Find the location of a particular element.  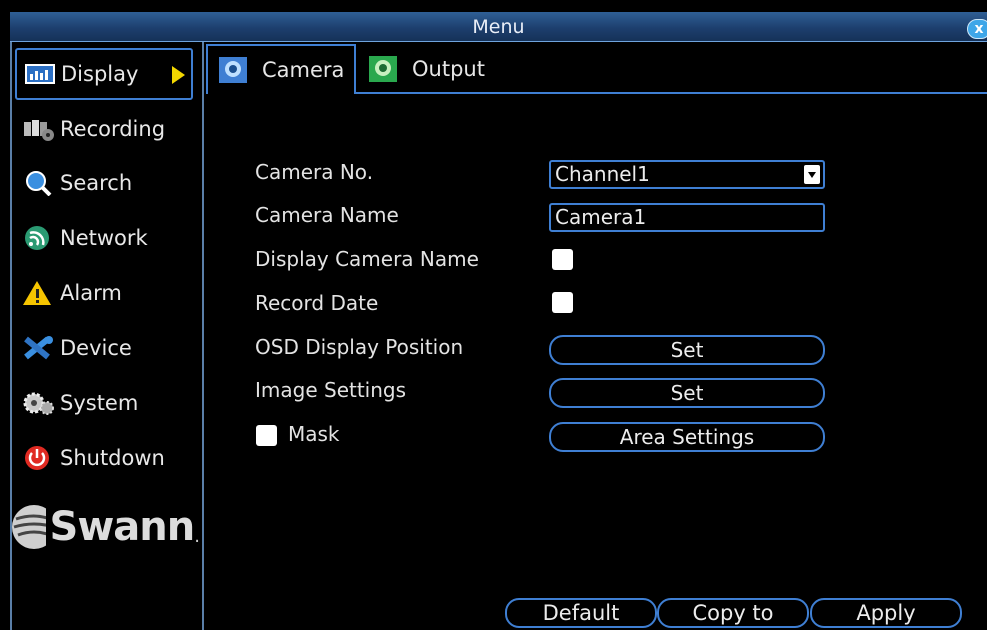

record-date-checkbox is located at coordinates (562, 302).